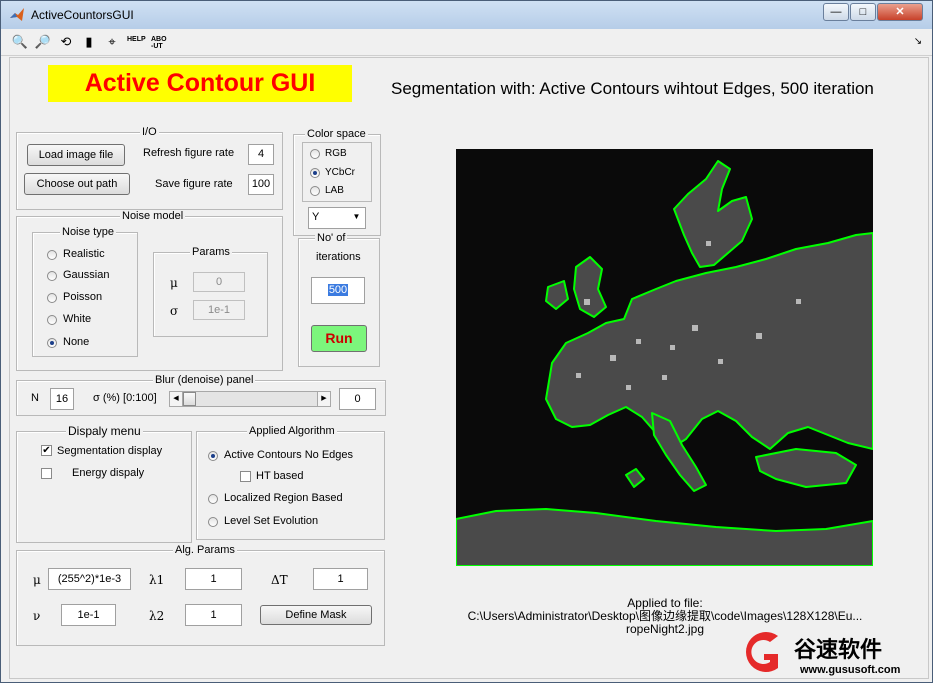 This screenshot has width=933, height=683. Describe the element at coordinates (831, 653) in the screenshot. I see `watermark: 谷速软件 www.gususoft.com` at that location.